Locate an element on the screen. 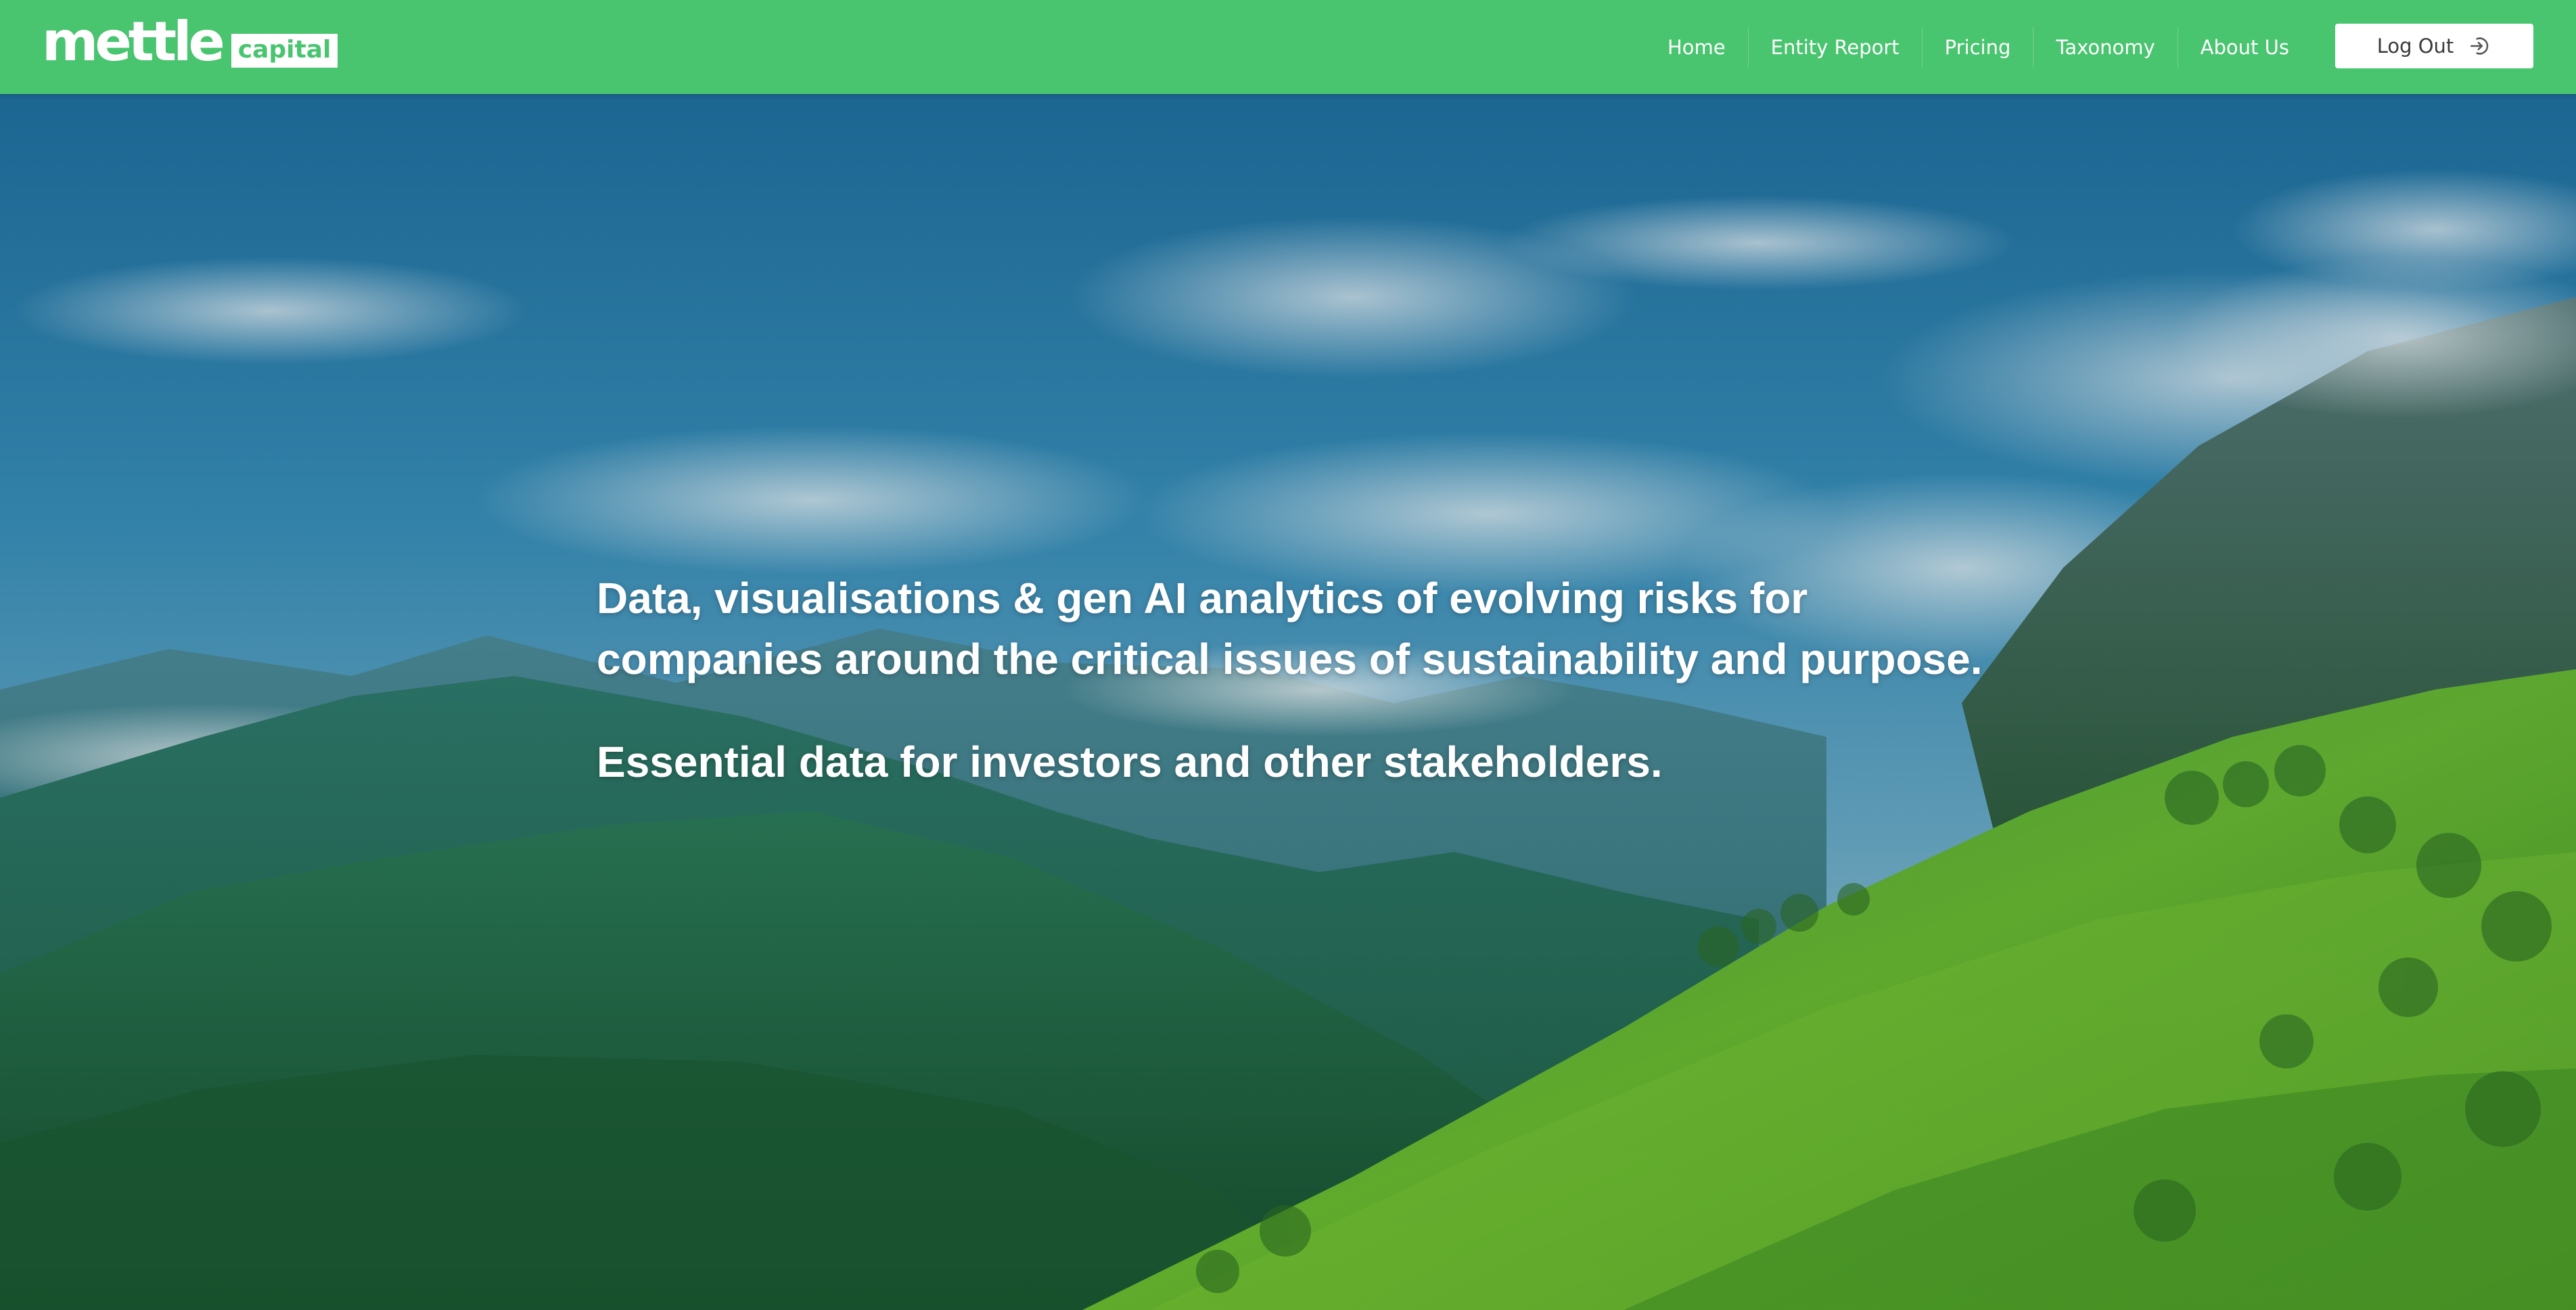 This screenshot has height=1310, width=2576. logout-label: Log Out is located at coordinates (2415, 47).